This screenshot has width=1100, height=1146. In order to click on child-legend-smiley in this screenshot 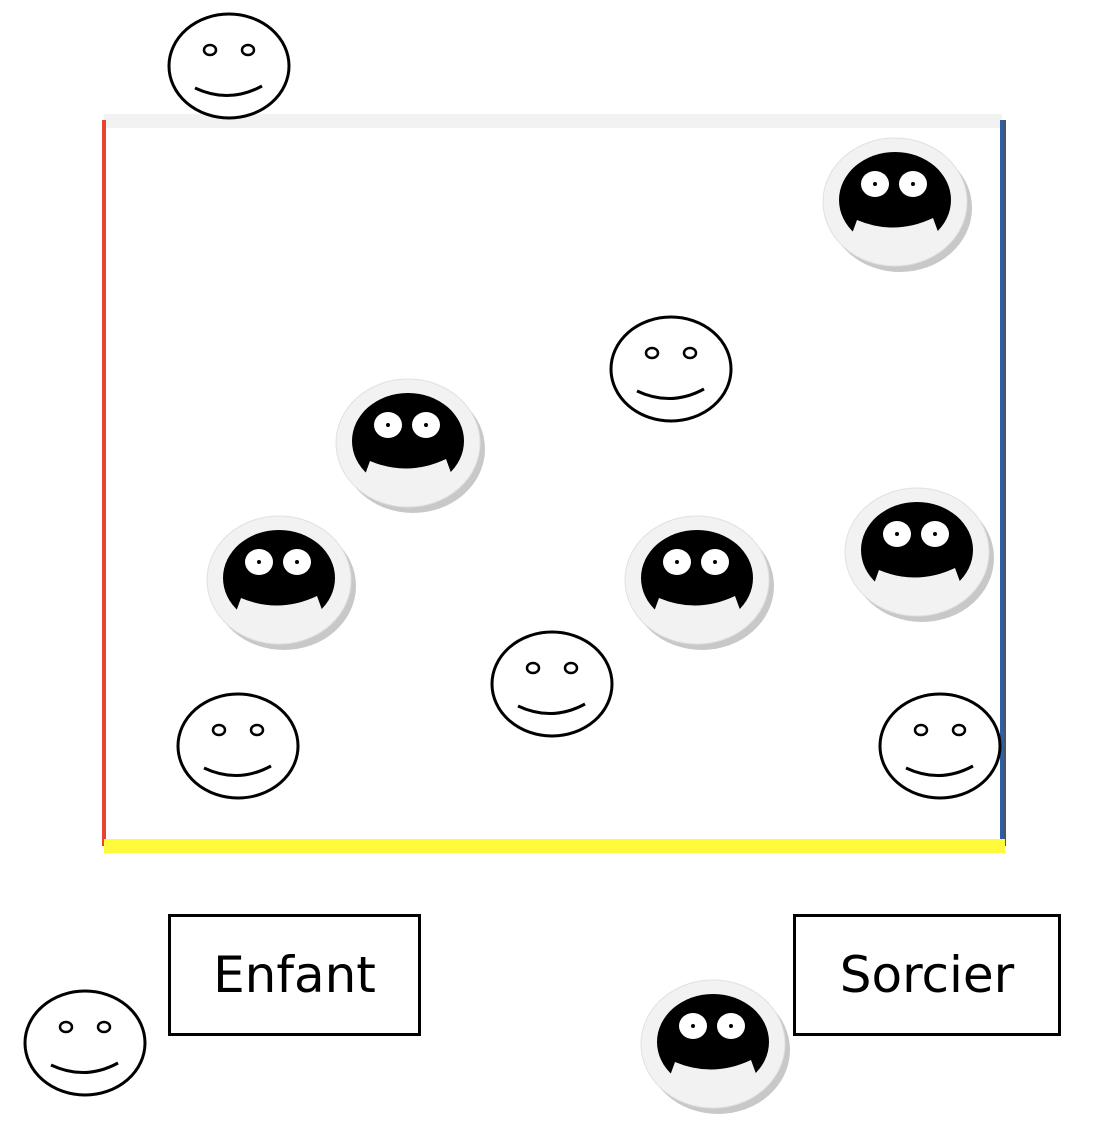, I will do `click(85, 1043)`.